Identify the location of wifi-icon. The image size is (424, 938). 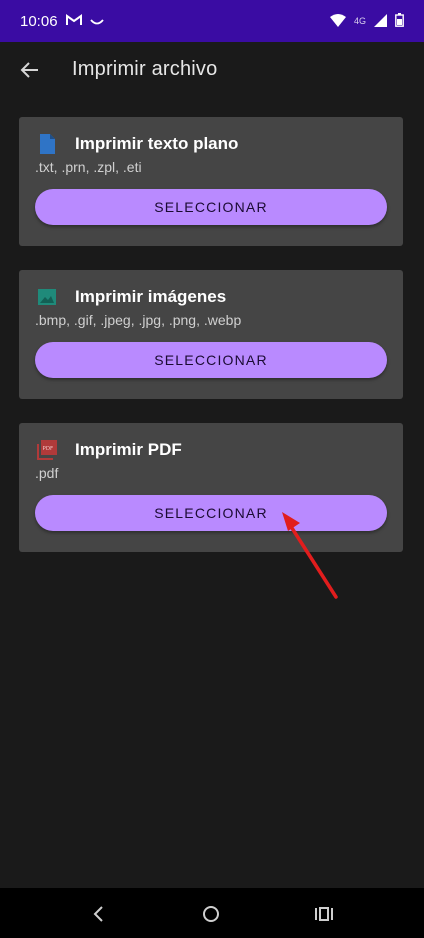
(337, 21).